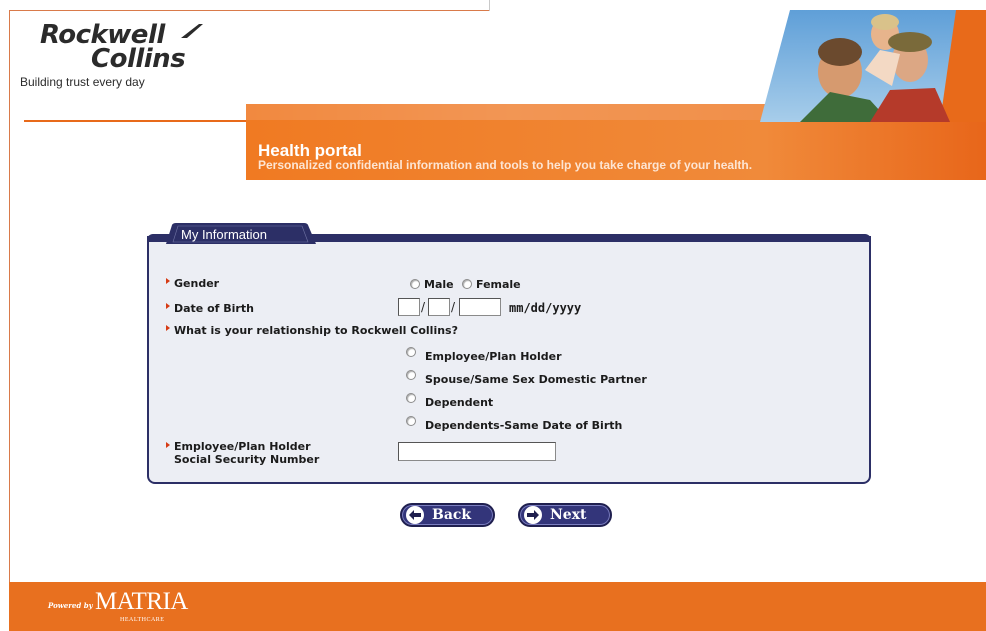  What do you see at coordinates (411, 398) in the screenshot?
I see `relationship-dependent-radio` at bounding box center [411, 398].